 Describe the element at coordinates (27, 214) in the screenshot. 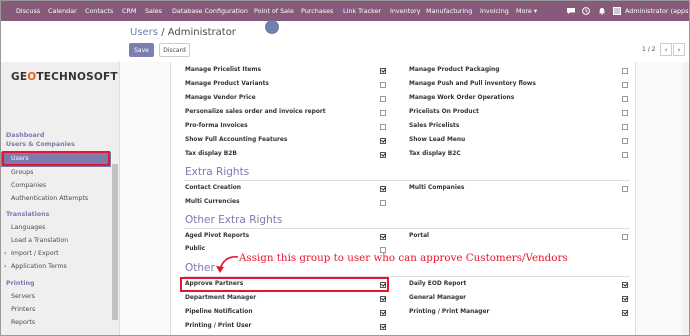

I see `sidebar-heading-translations: Translations` at that location.